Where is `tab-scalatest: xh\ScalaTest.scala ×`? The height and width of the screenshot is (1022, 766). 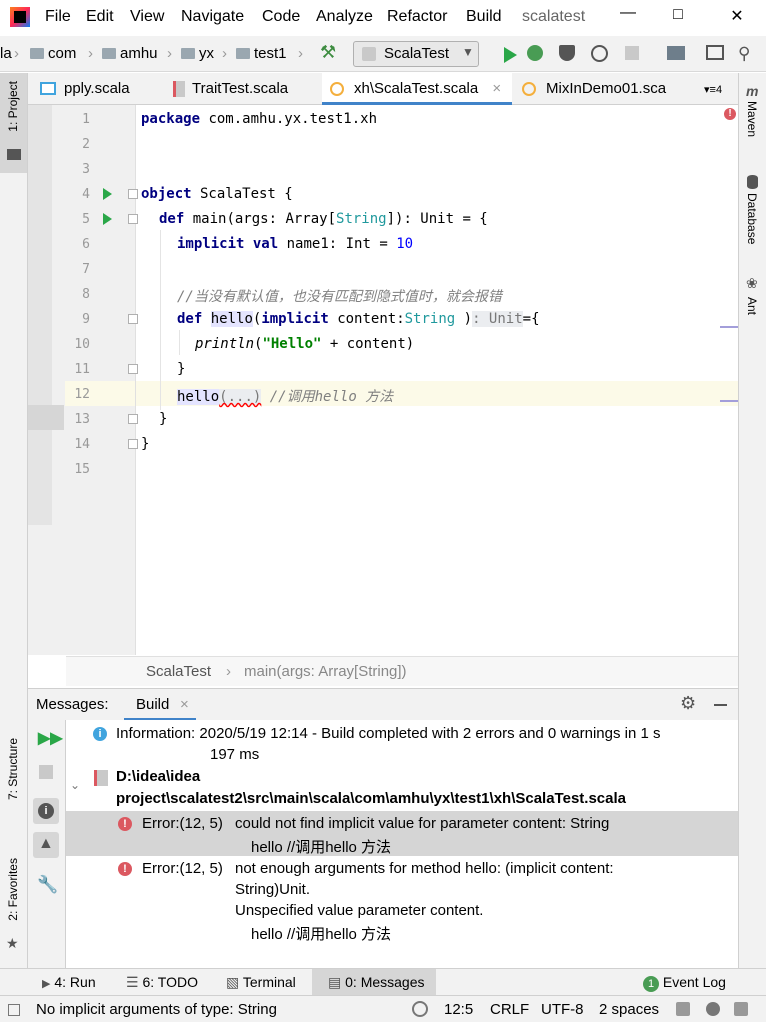
tab-scalatest: xh\ScalaTest.scala × is located at coordinates (417, 89).